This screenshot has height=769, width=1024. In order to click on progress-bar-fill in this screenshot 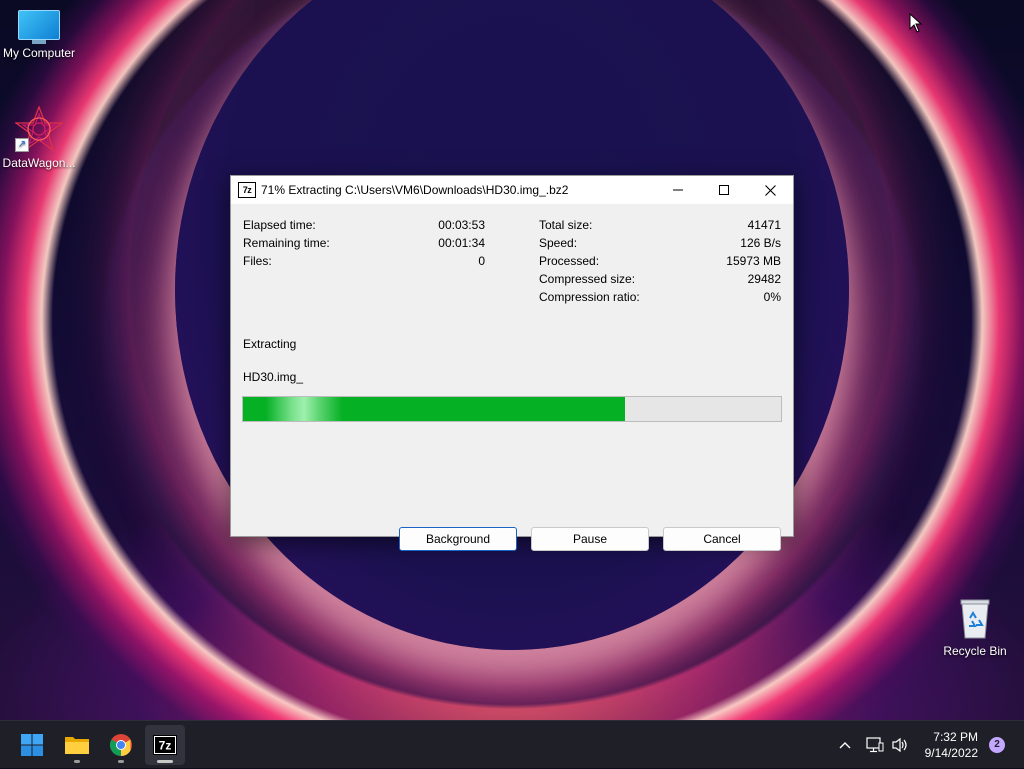, I will do `click(434, 409)`.